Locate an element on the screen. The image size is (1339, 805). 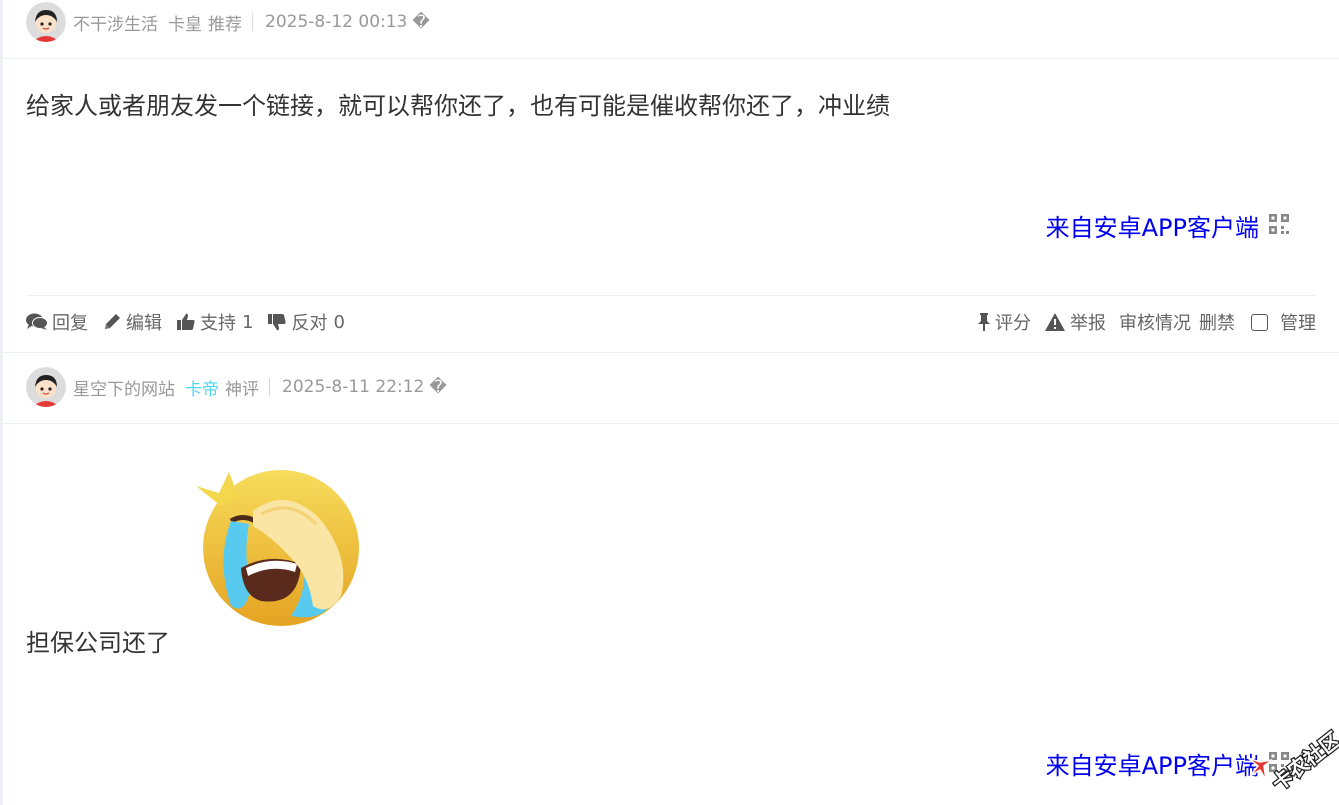
pin-icon is located at coordinates (984, 322).